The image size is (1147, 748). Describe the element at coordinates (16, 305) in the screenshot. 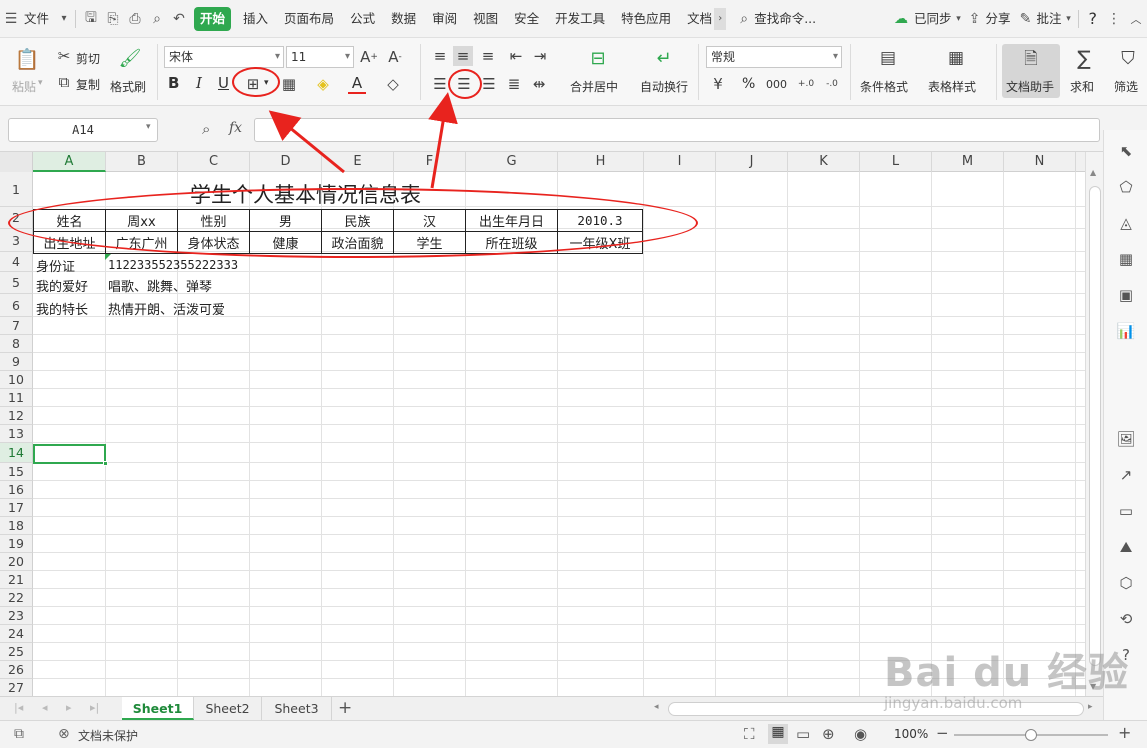

I see `row-header-6: 6` at that location.